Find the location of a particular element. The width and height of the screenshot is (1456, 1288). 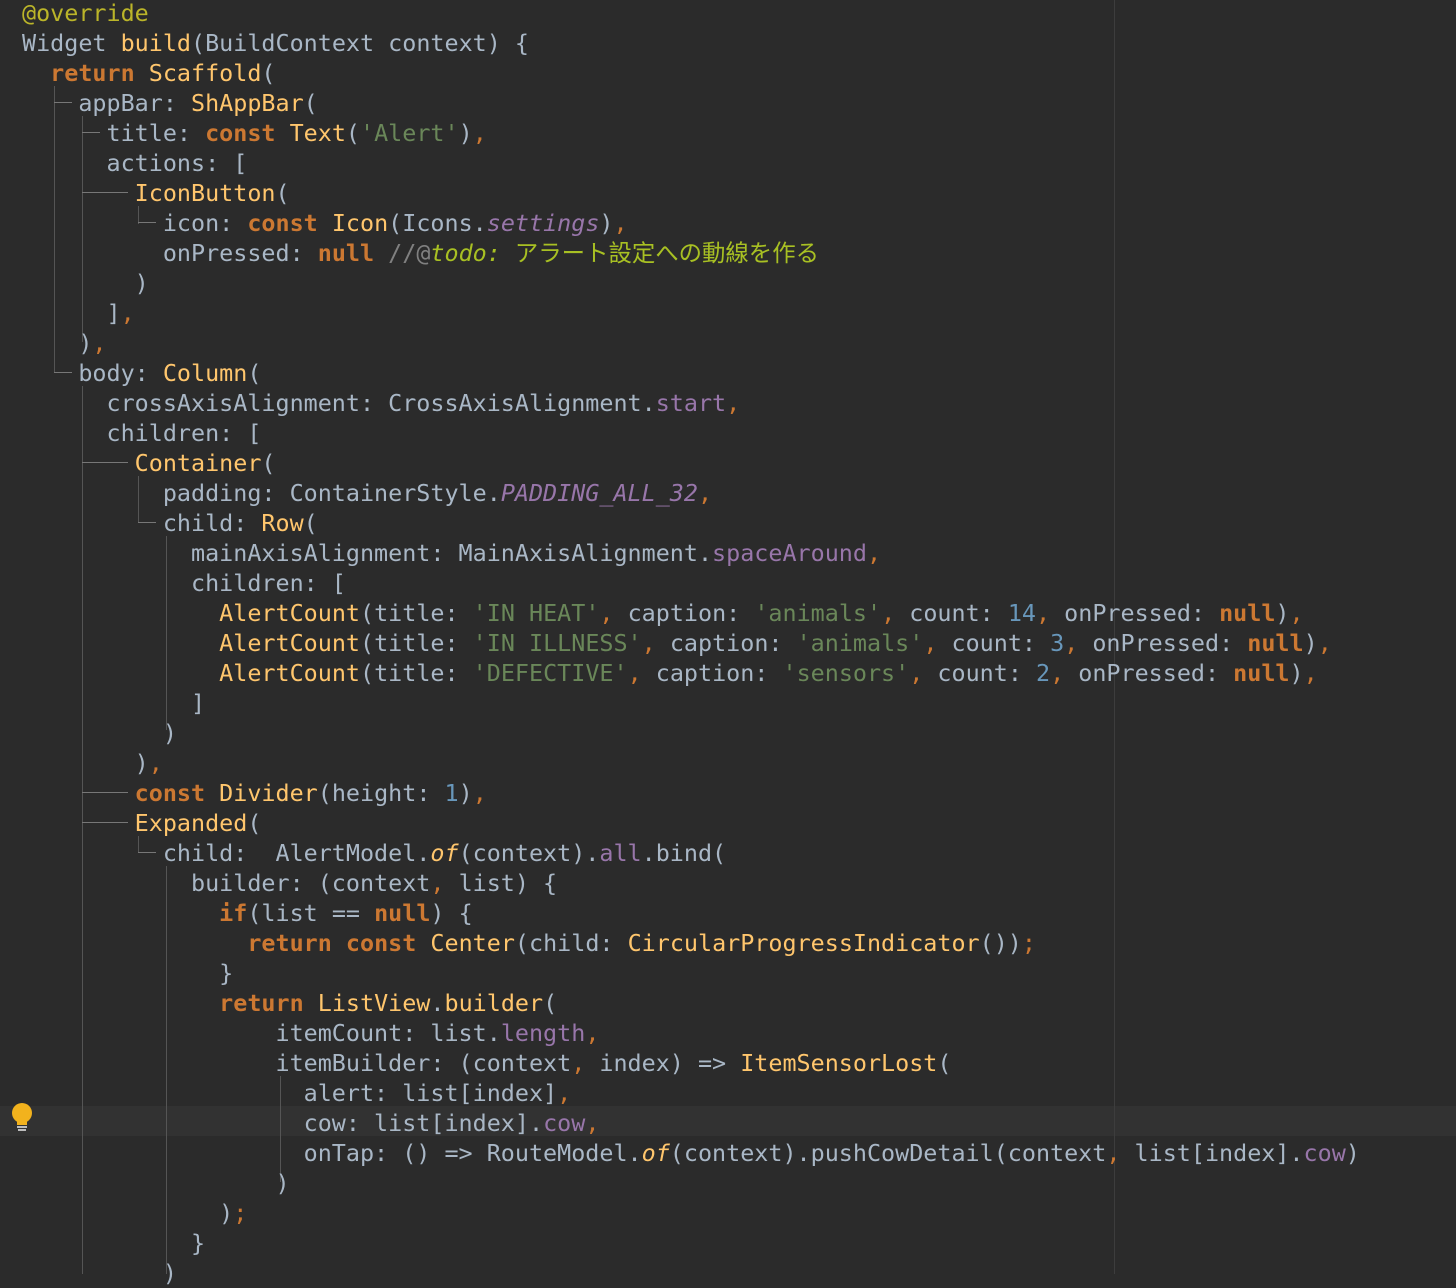

code-token: crossAxisAlignment: CrossAxisAlignment. is located at coordinates (339, 403).